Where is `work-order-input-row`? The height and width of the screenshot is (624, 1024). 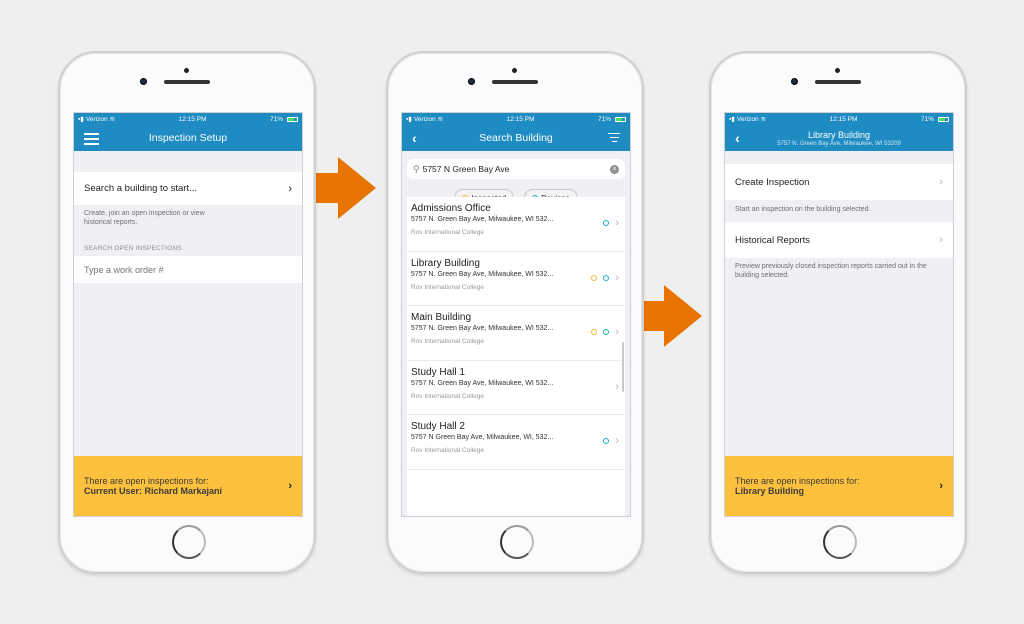
work-order-input-row is located at coordinates (188, 269).